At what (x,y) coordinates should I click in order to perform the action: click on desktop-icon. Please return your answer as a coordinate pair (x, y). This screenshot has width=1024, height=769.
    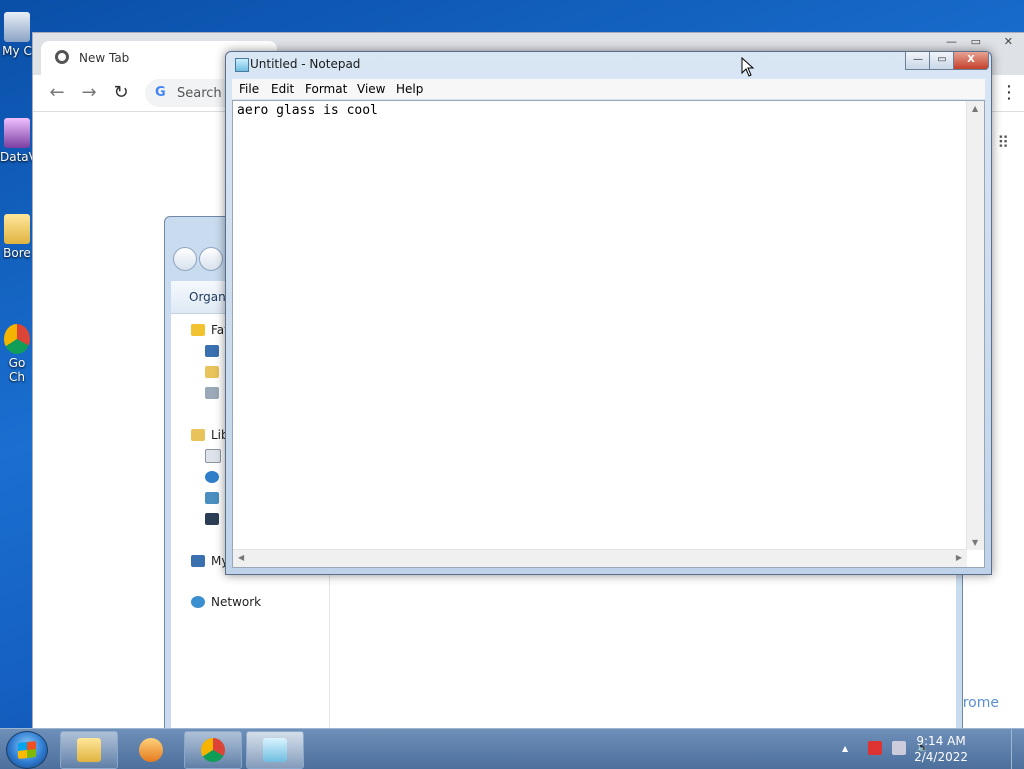
    Looking at the image, I should click on (212, 351).